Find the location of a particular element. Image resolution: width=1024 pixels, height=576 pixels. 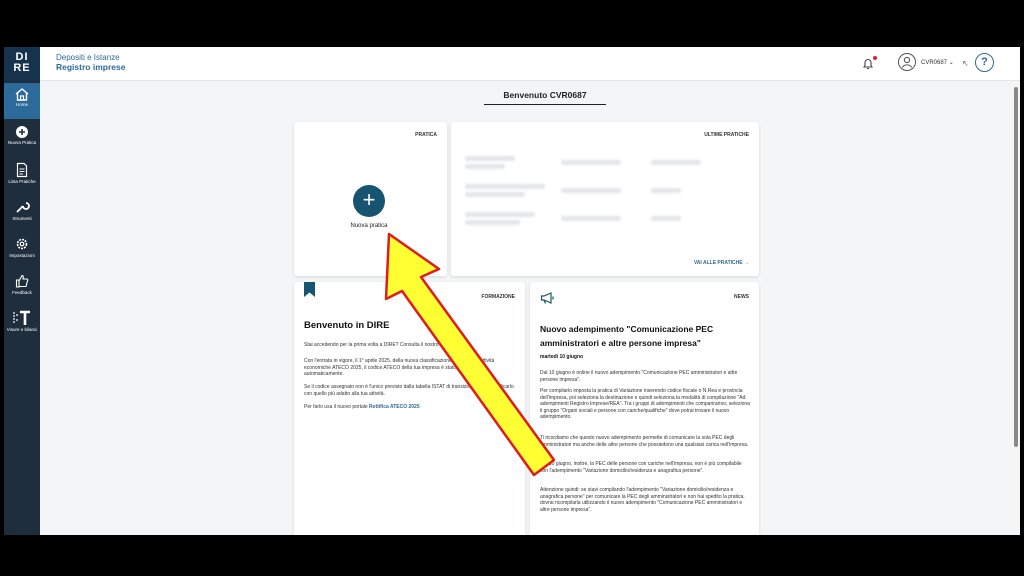

user-avatar is located at coordinates (907, 62).